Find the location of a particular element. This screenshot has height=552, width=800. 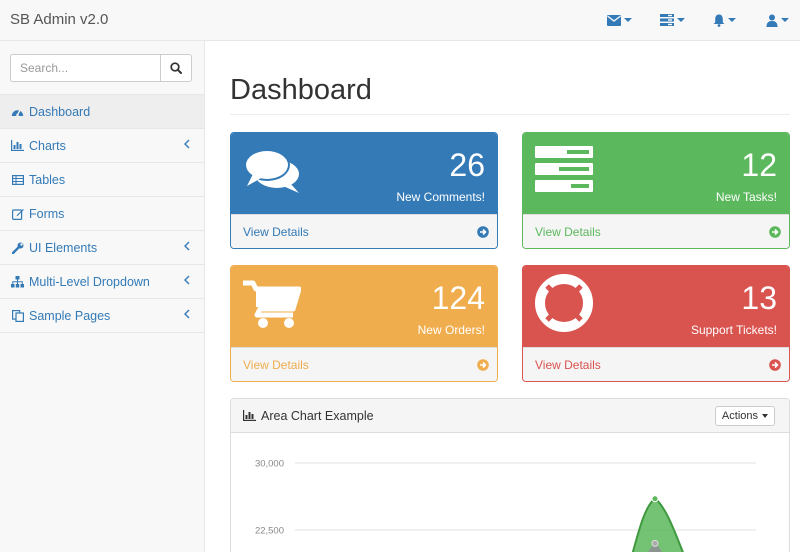

alerts-dropdown is located at coordinates (724, 20).